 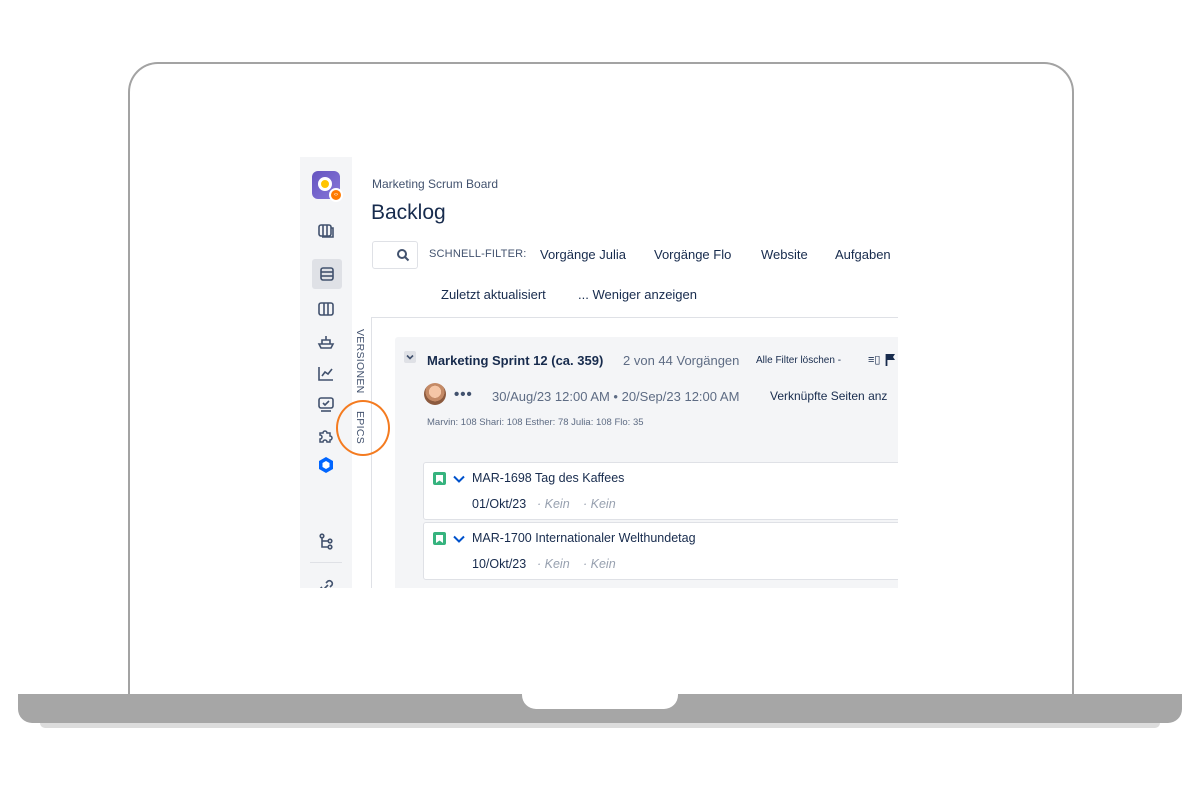 What do you see at coordinates (326, 341) in the screenshot?
I see `releases-icon` at bounding box center [326, 341].